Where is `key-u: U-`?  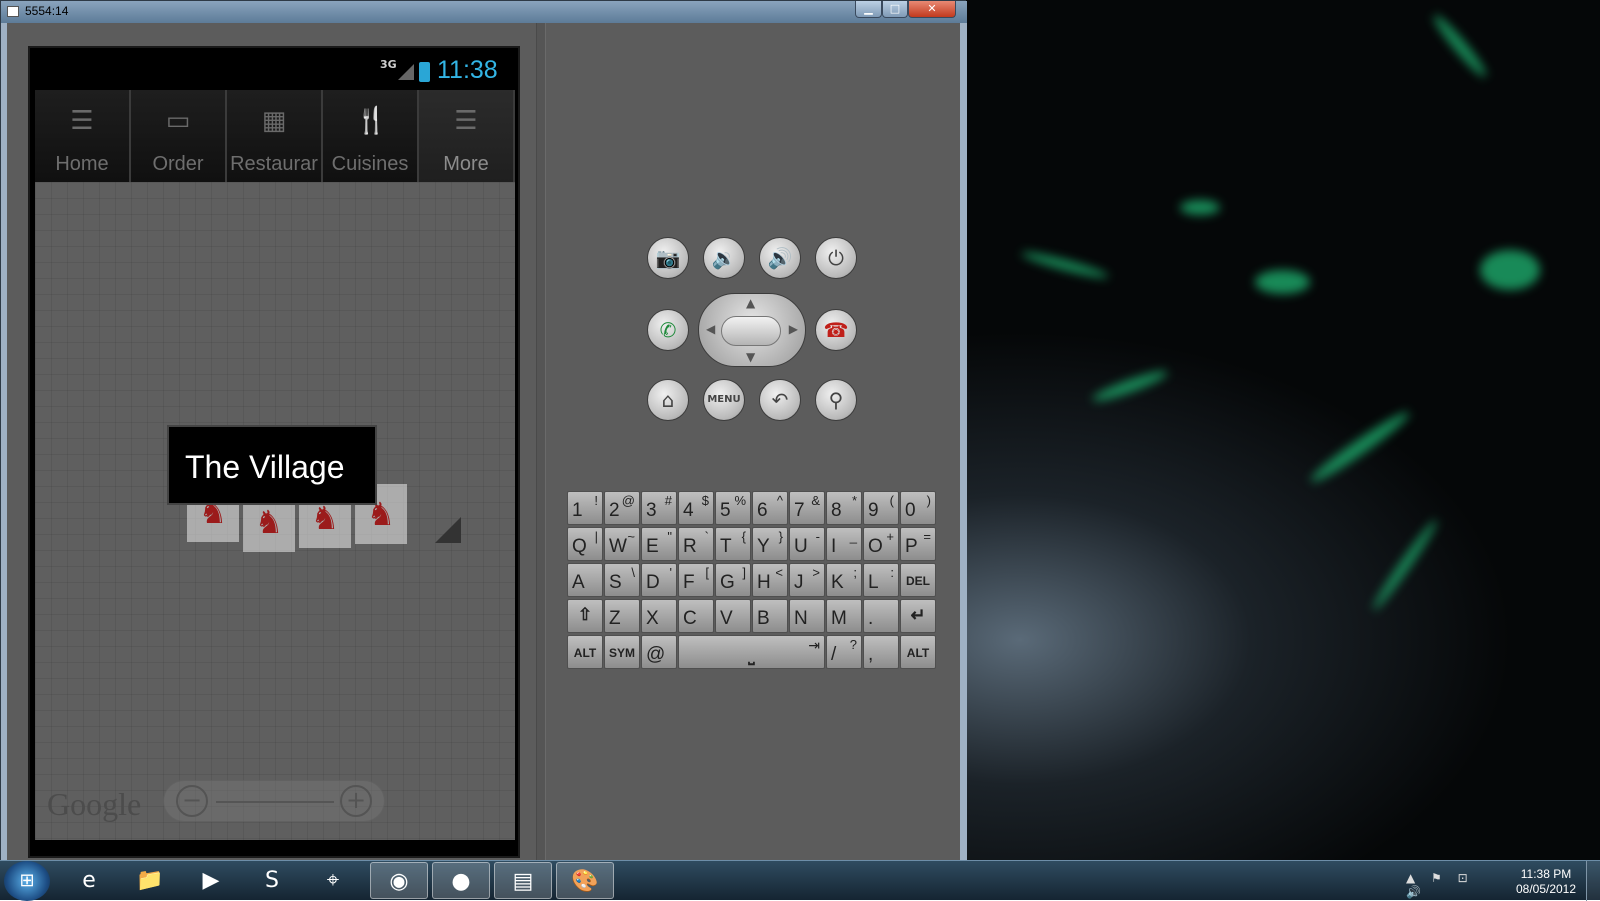 key-u: U- is located at coordinates (807, 544).